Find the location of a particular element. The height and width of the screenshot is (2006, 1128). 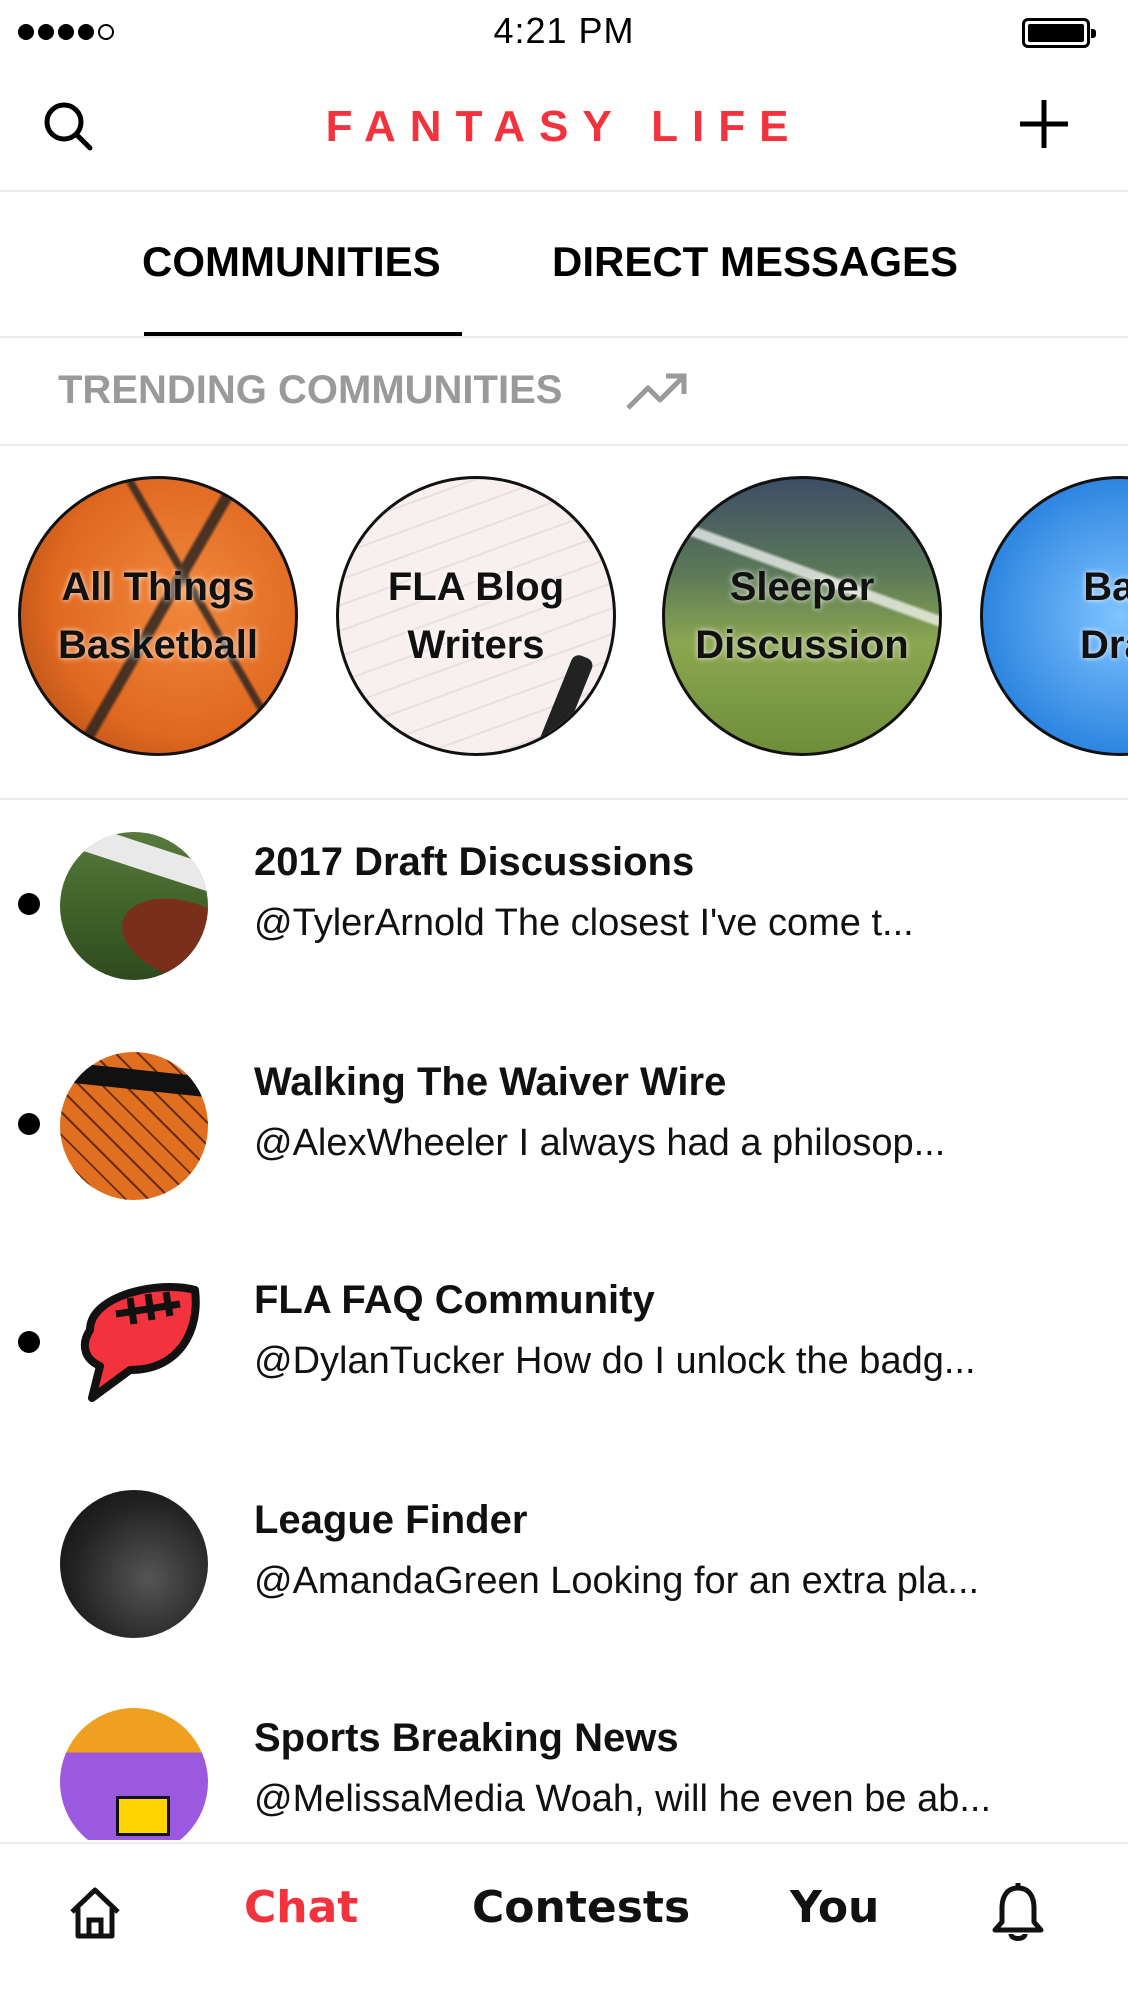

tab-communities: COMMUNITIES is located at coordinates (291, 262).